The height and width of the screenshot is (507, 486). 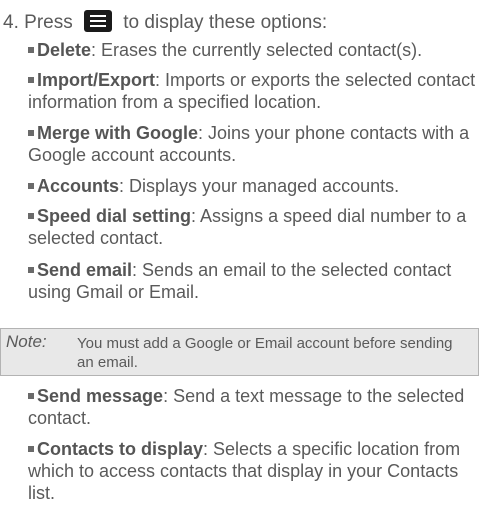 I want to click on option-term: Merge with Google, so click(x=118, y=133).